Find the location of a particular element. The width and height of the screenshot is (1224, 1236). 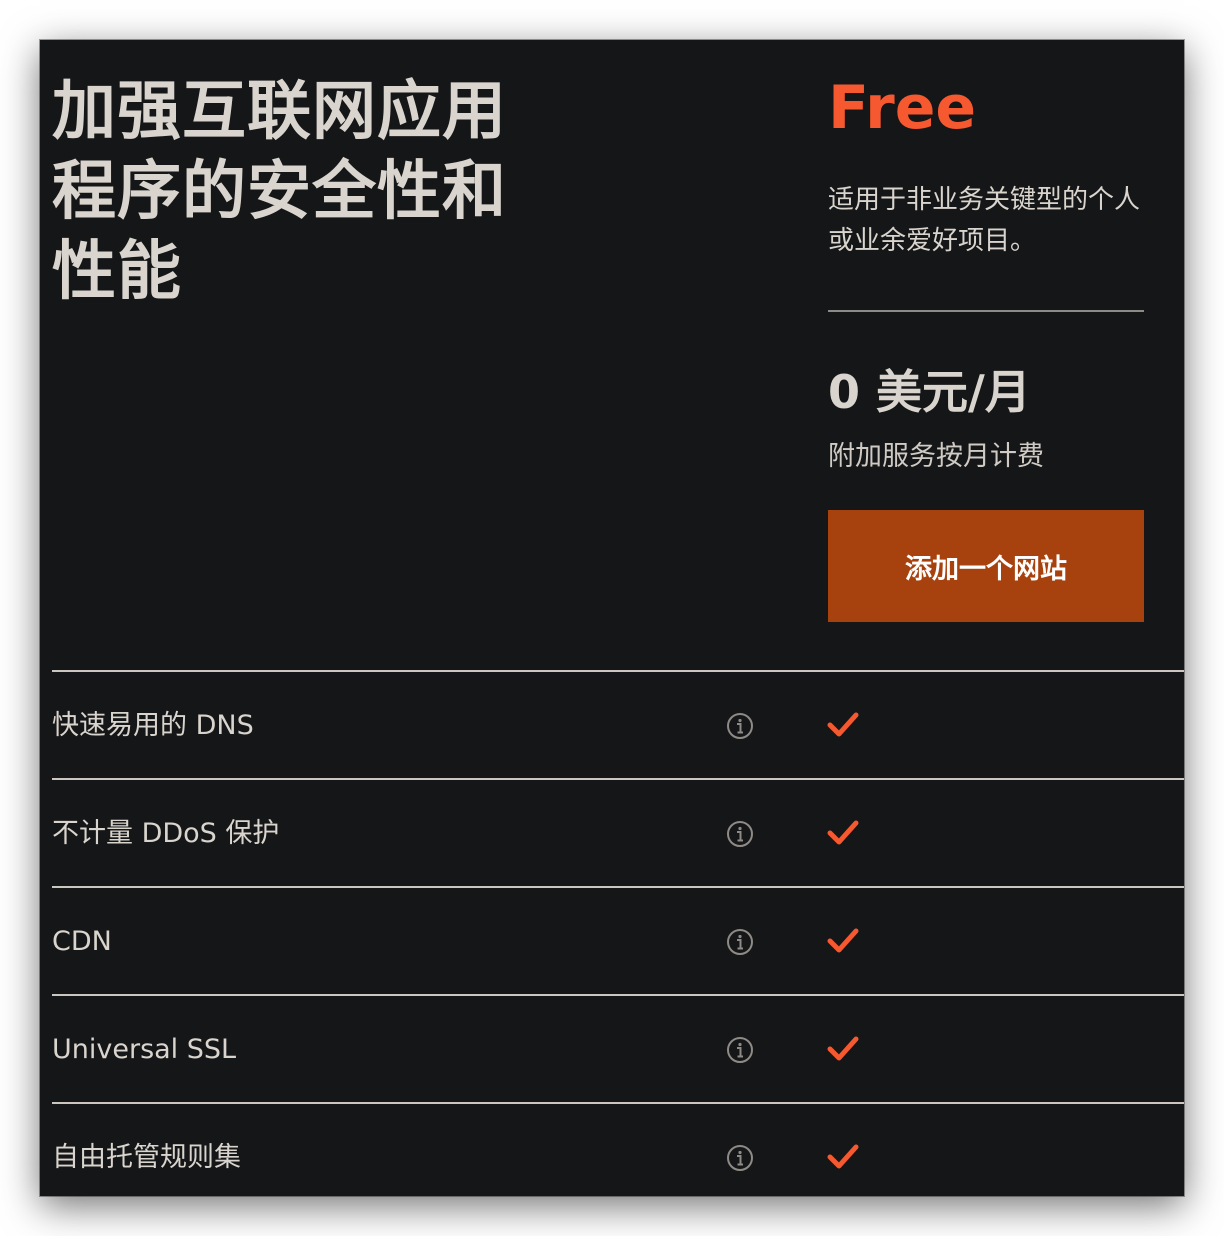

plan-name: Free is located at coordinates (902, 108).